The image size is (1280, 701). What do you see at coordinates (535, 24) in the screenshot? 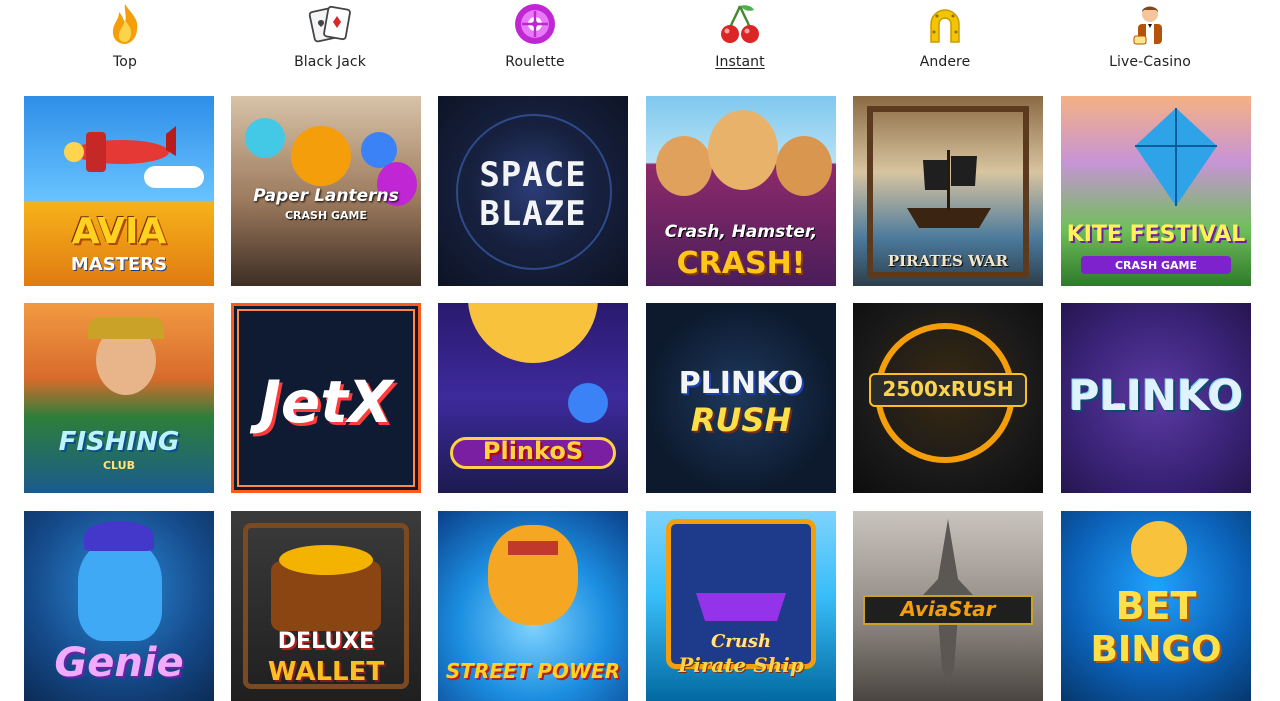
I see `roulette-icon` at bounding box center [535, 24].